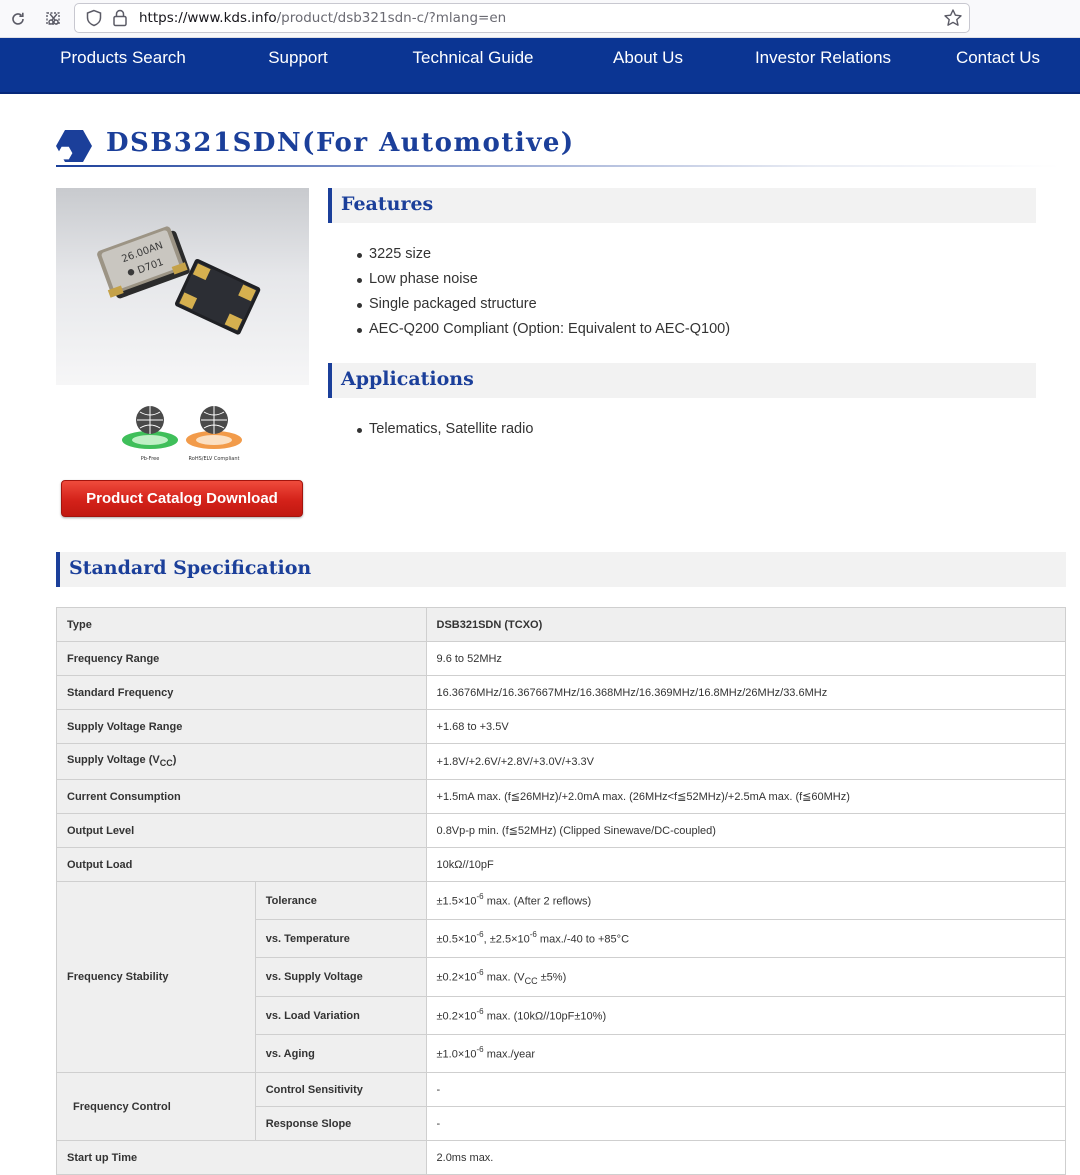  What do you see at coordinates (241, 830) in the screenshot?
I see `spec-label: Output Level` at bounding box center [241, 830].